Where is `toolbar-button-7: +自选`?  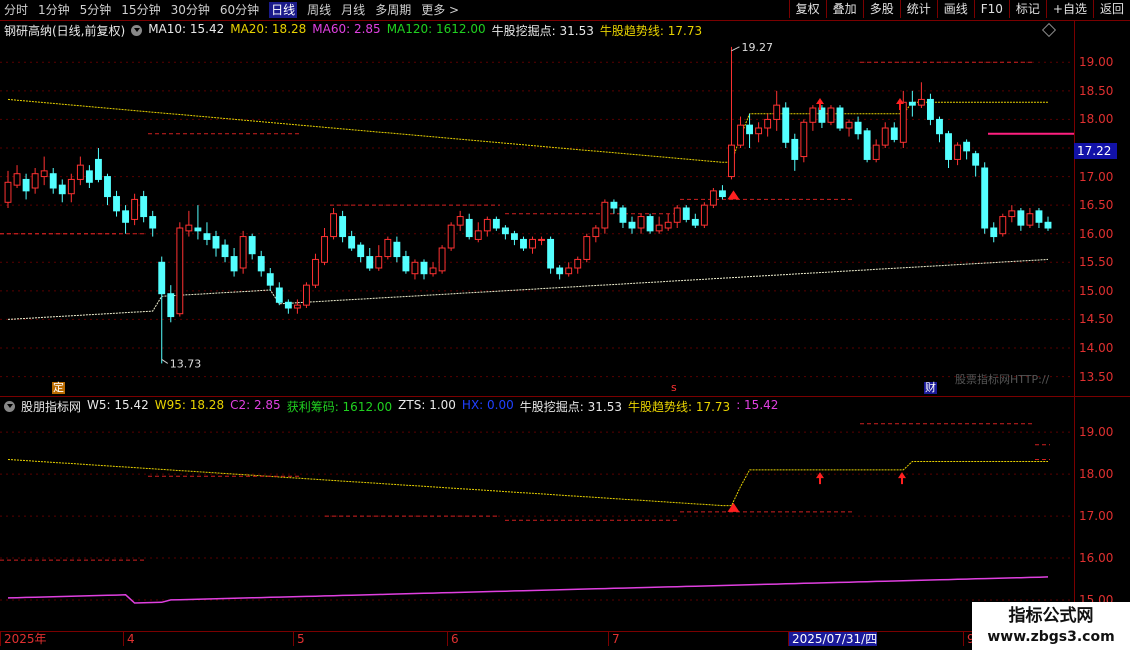
toolbar-button-7: +自选 is located at coordinates (1069, 9).